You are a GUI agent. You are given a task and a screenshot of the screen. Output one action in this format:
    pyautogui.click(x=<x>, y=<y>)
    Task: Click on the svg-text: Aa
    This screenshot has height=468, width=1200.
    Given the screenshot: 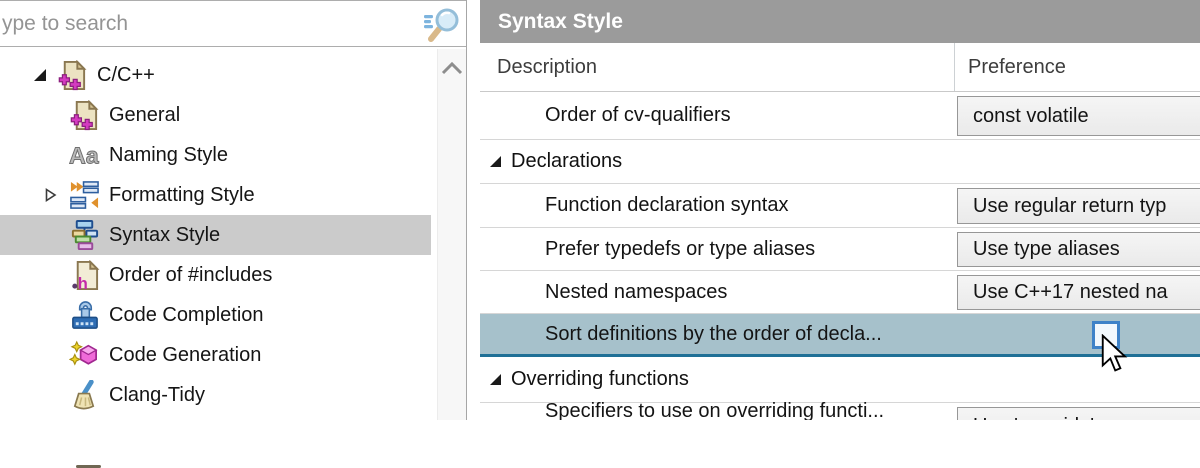 What is the action you would take?
    pyautogui.click(x=84, y=155)
    